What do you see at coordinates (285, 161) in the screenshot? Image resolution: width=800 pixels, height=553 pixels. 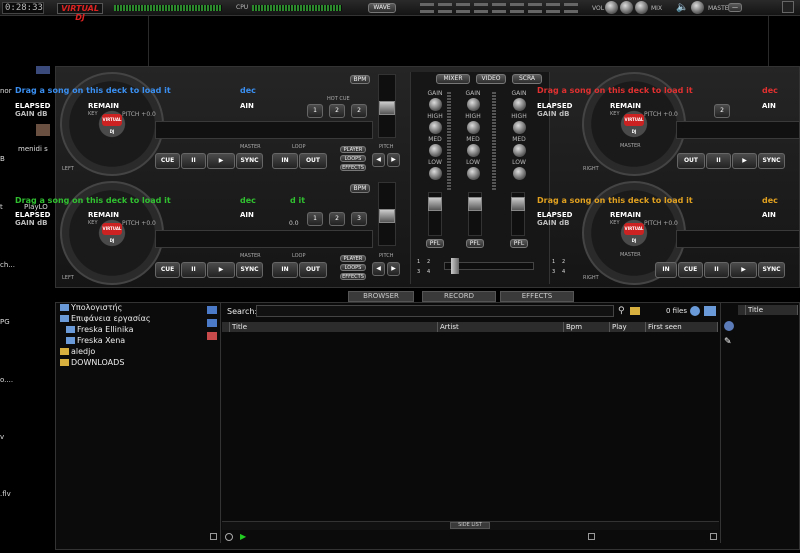 I see `deck1-in-button: IN` at bounding box center [285, 161].